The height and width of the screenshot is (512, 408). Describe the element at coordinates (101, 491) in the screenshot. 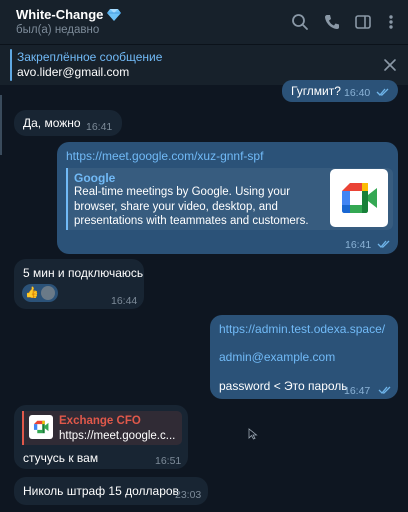

I see `message-text: Николь штраф 15 долларов` at that location.